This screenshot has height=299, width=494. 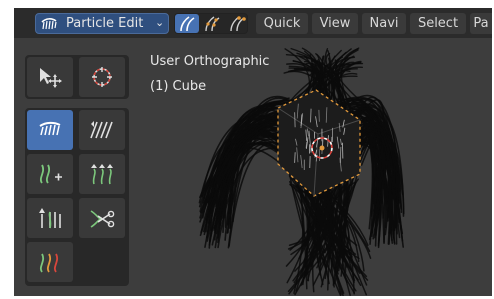 I want to click on tool-comb, so click(x=50, y=130).